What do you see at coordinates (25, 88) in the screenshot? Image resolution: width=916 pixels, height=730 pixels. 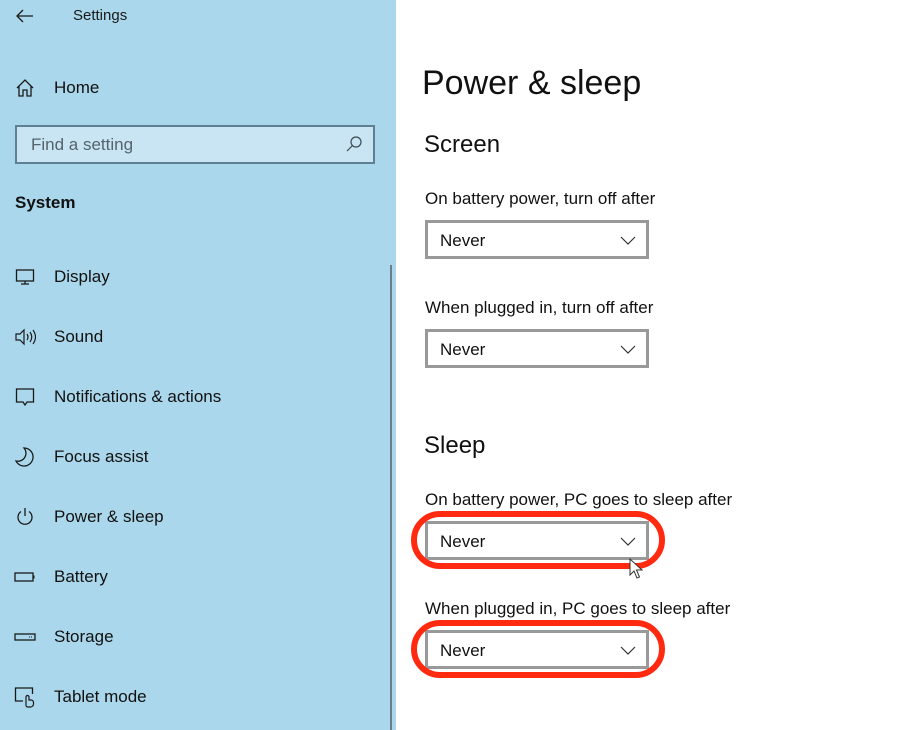 I see `home-icon` at bounding box center [25, 88].